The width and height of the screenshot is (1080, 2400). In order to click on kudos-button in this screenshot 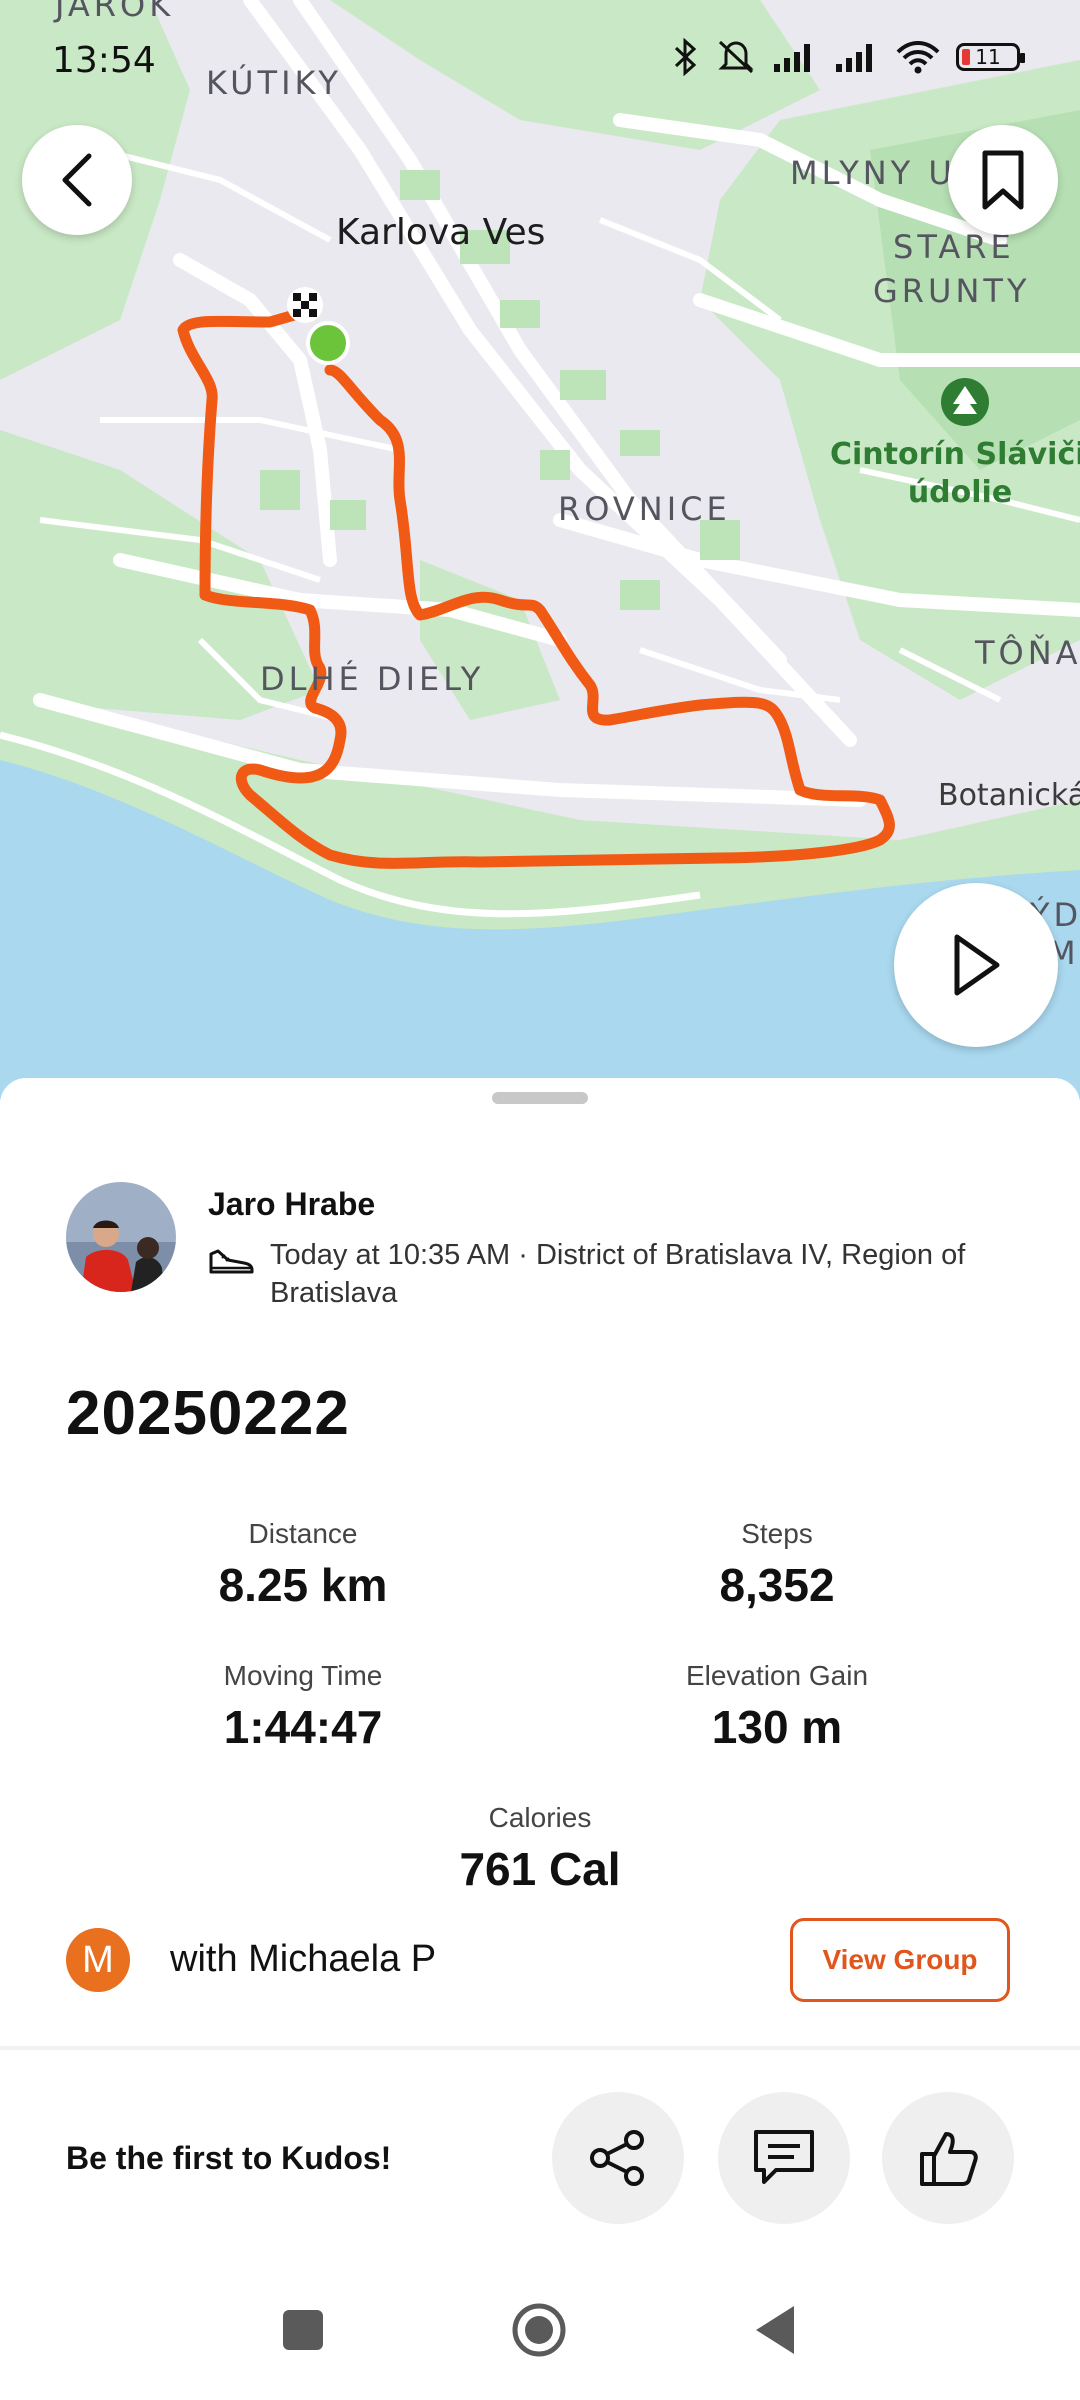, I will do `click(948, 2158)`.